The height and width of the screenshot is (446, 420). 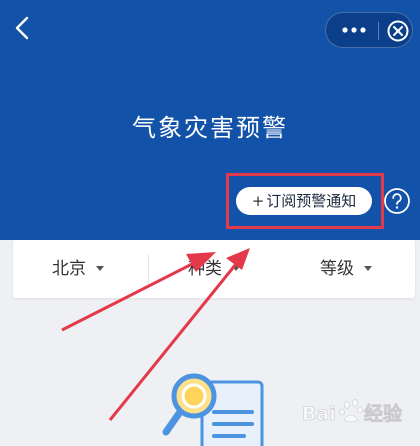 I want to click on baidu-jingyan-watermark: Bai 经验, so click(x=352, y=412).